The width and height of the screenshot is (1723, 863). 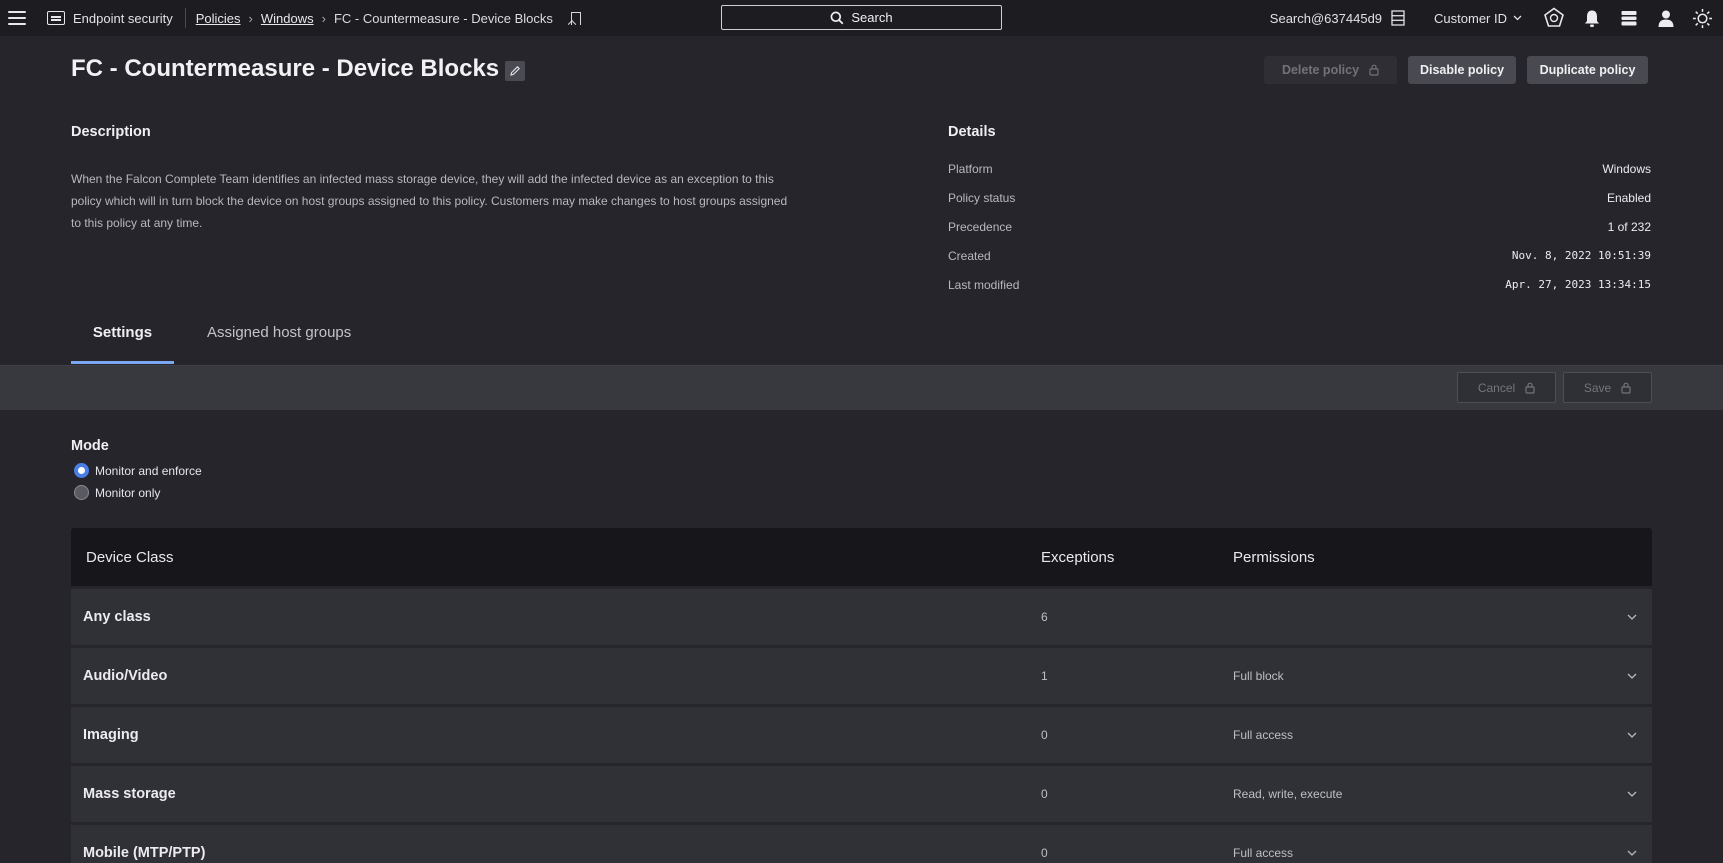 I want to click on detail-value: Nov. 8, 2022 10:51:39, so click(x=1581, y=255).